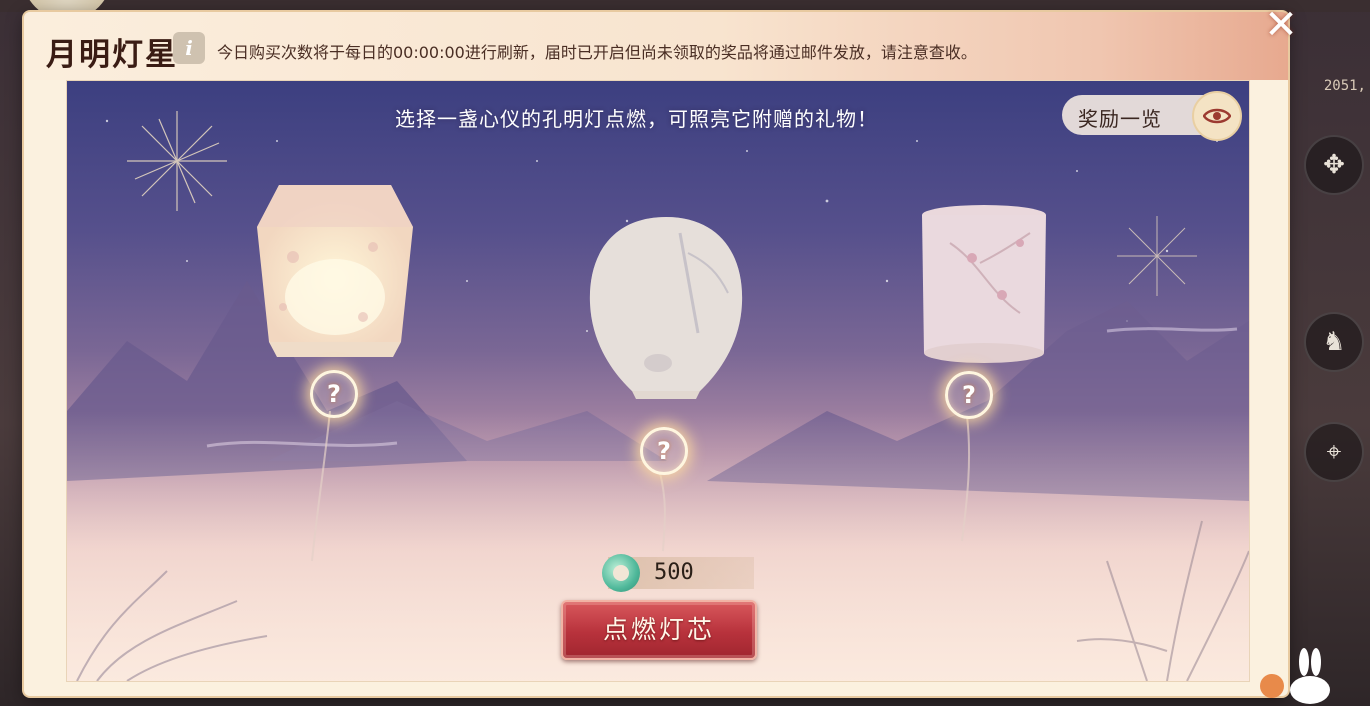  I want to click on bamboo-lantern-icon, so click(666, 308).